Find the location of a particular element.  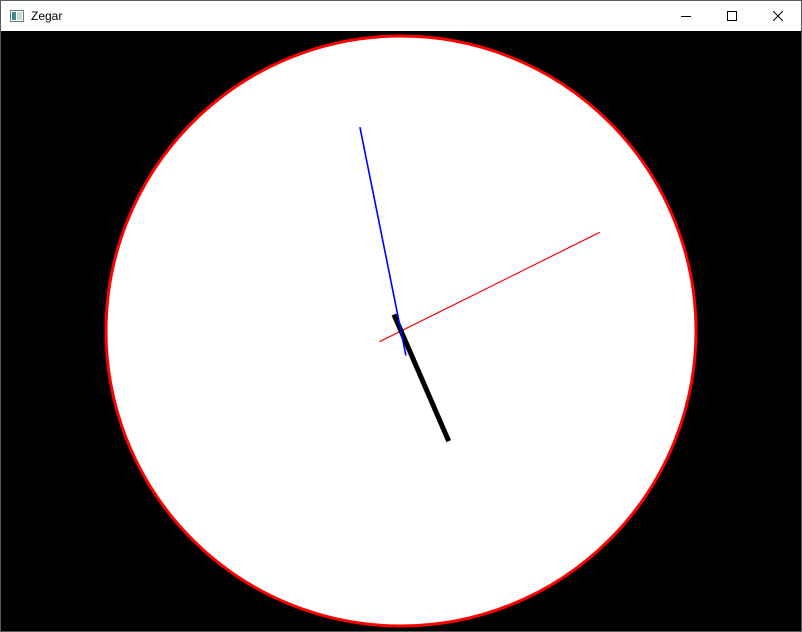

maximize-icon is located at coordinates (732, 16).